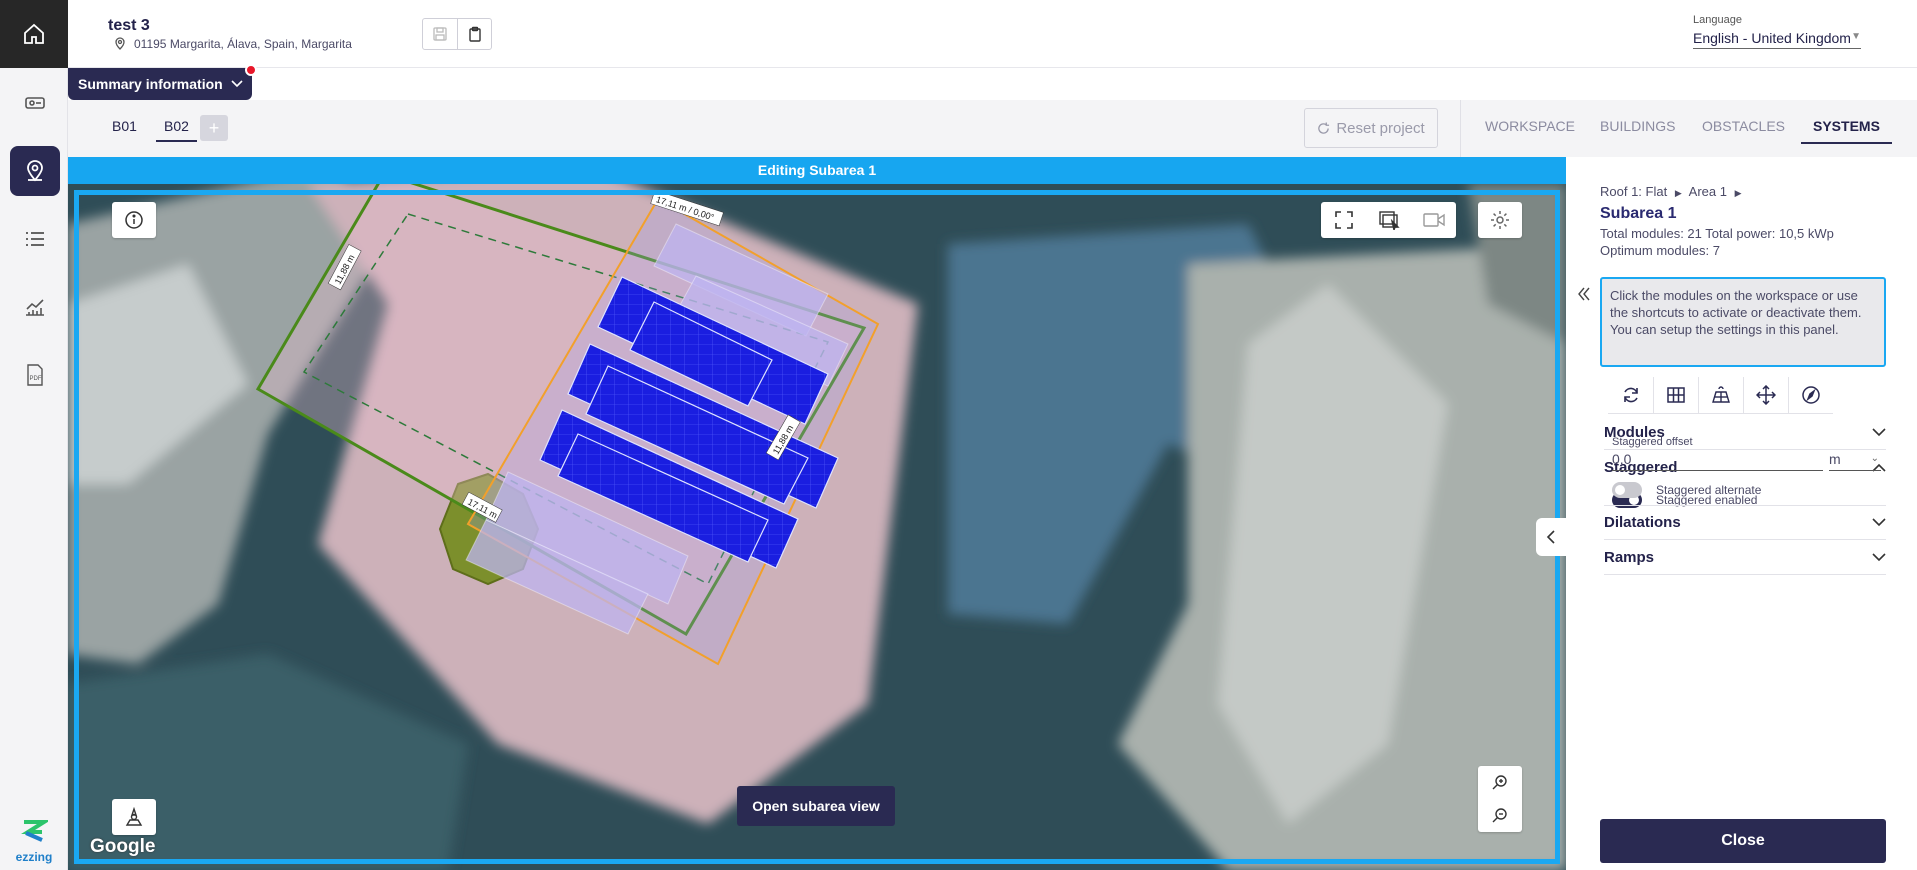 The width and height of the screenshot is (1917, 870). Describe the element at coordinates (1835, 459) in the screenshot. I see `unit-value: m` at that location.